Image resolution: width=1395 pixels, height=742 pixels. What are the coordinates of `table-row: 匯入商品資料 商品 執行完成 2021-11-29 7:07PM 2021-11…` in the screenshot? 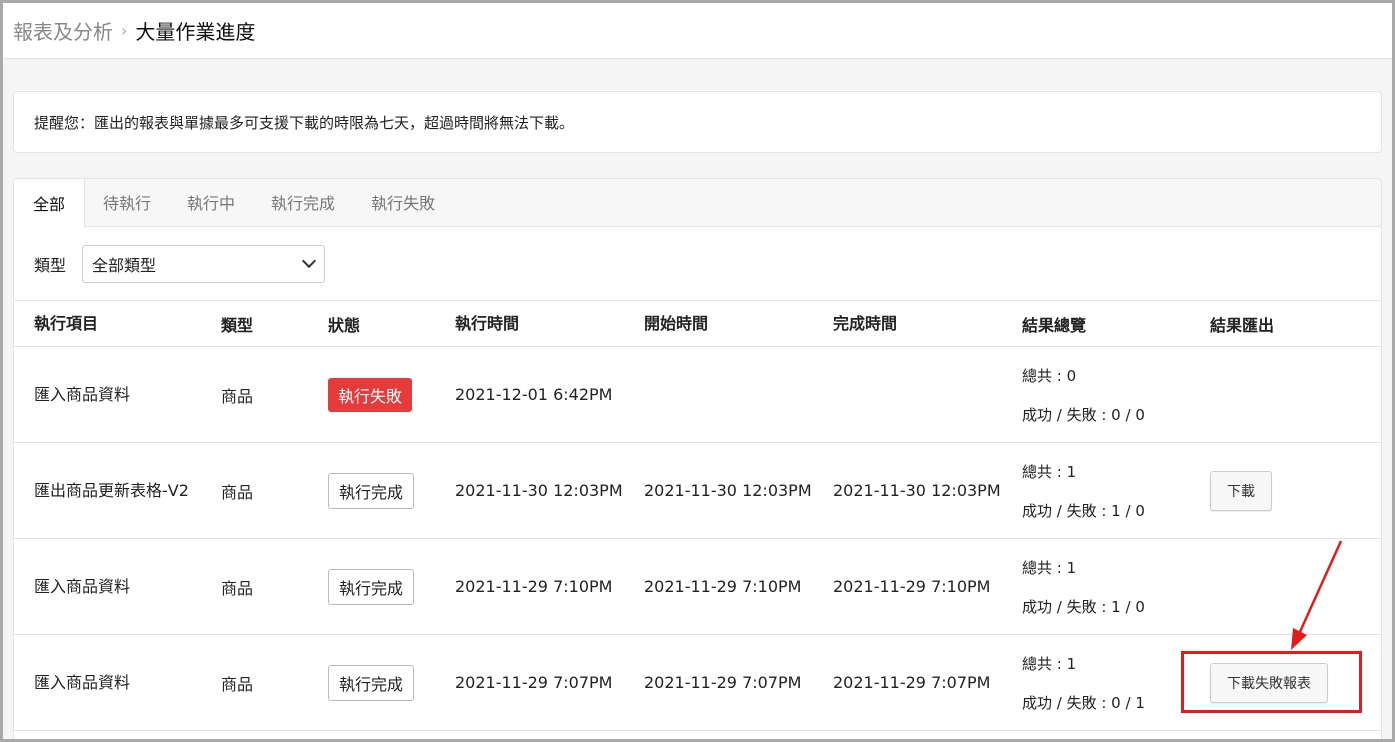 It's located at (697, 683).